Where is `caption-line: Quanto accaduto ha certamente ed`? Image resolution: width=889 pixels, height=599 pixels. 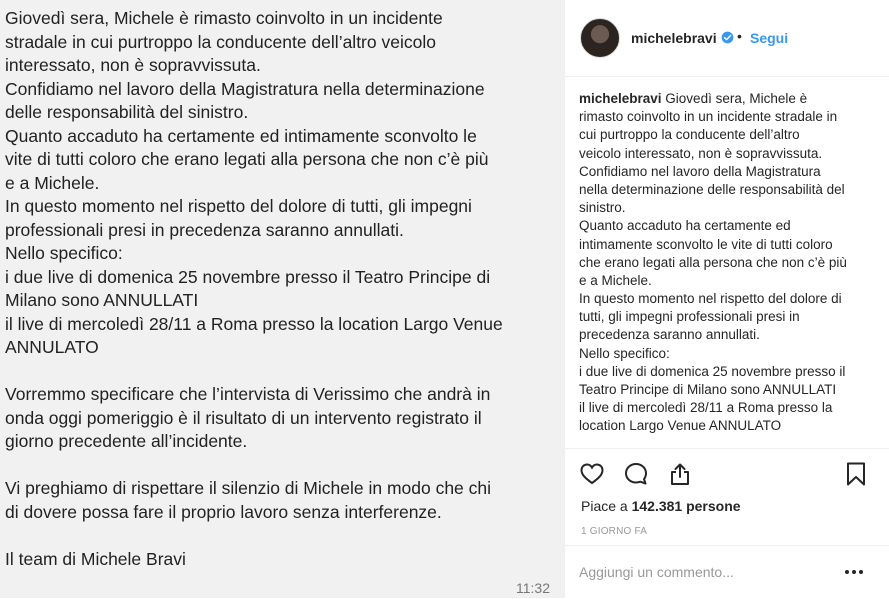 caption-line: Quanto accaduto ha certamente ed is located at coordinates (727, 226).